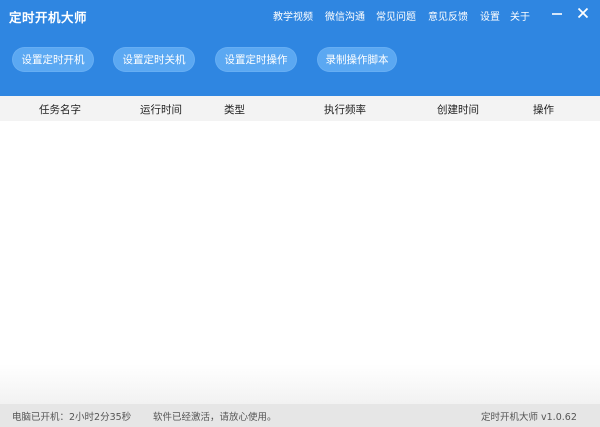  I want to click on minimize-icon, so click(557, 14).